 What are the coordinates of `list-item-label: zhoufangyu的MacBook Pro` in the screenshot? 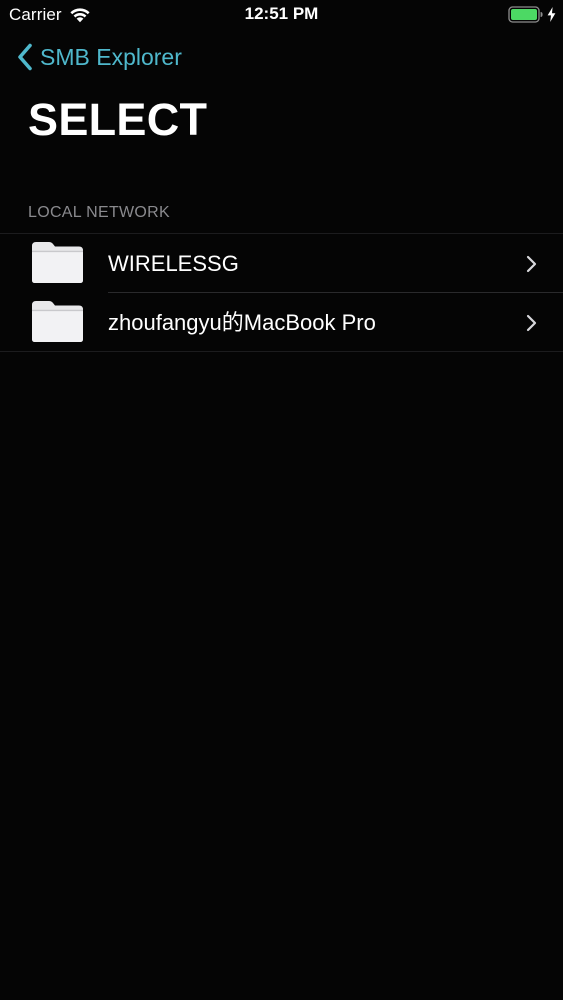 It's located at (242, 322).